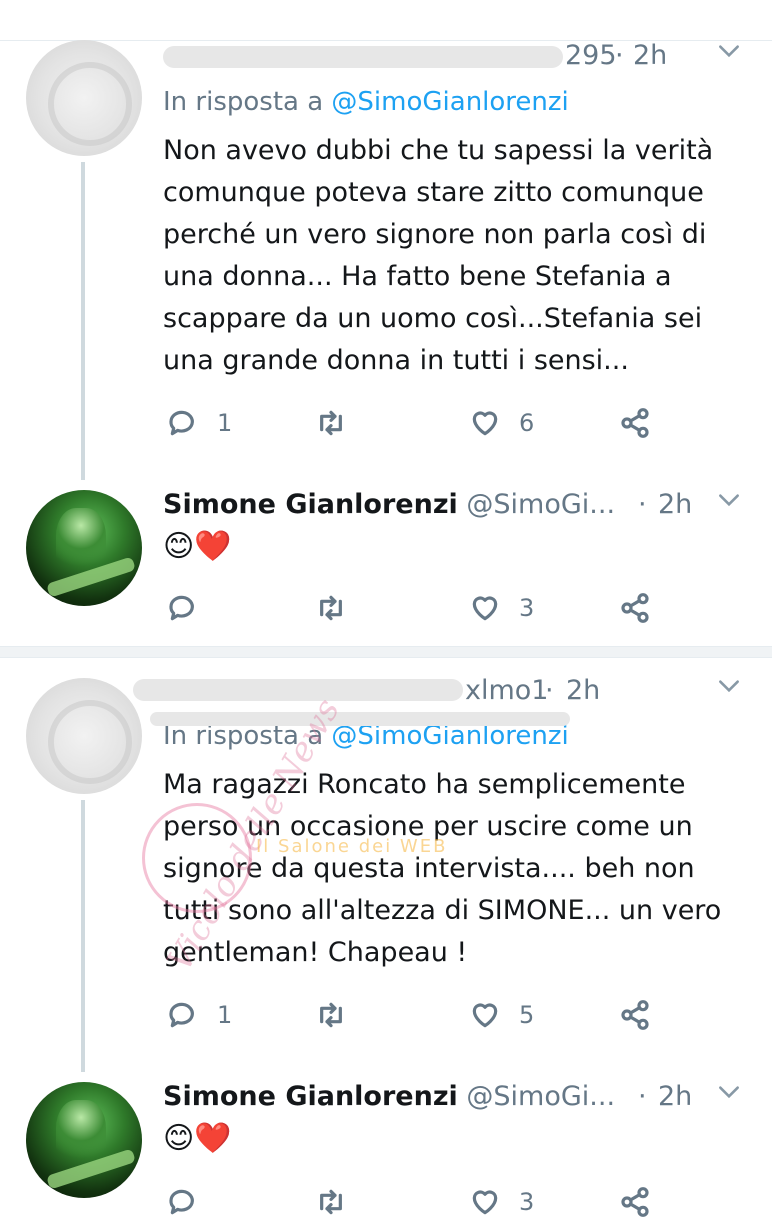 This screenshot has height=1222, width=772. I want to click on top-border, so click(386, 20).